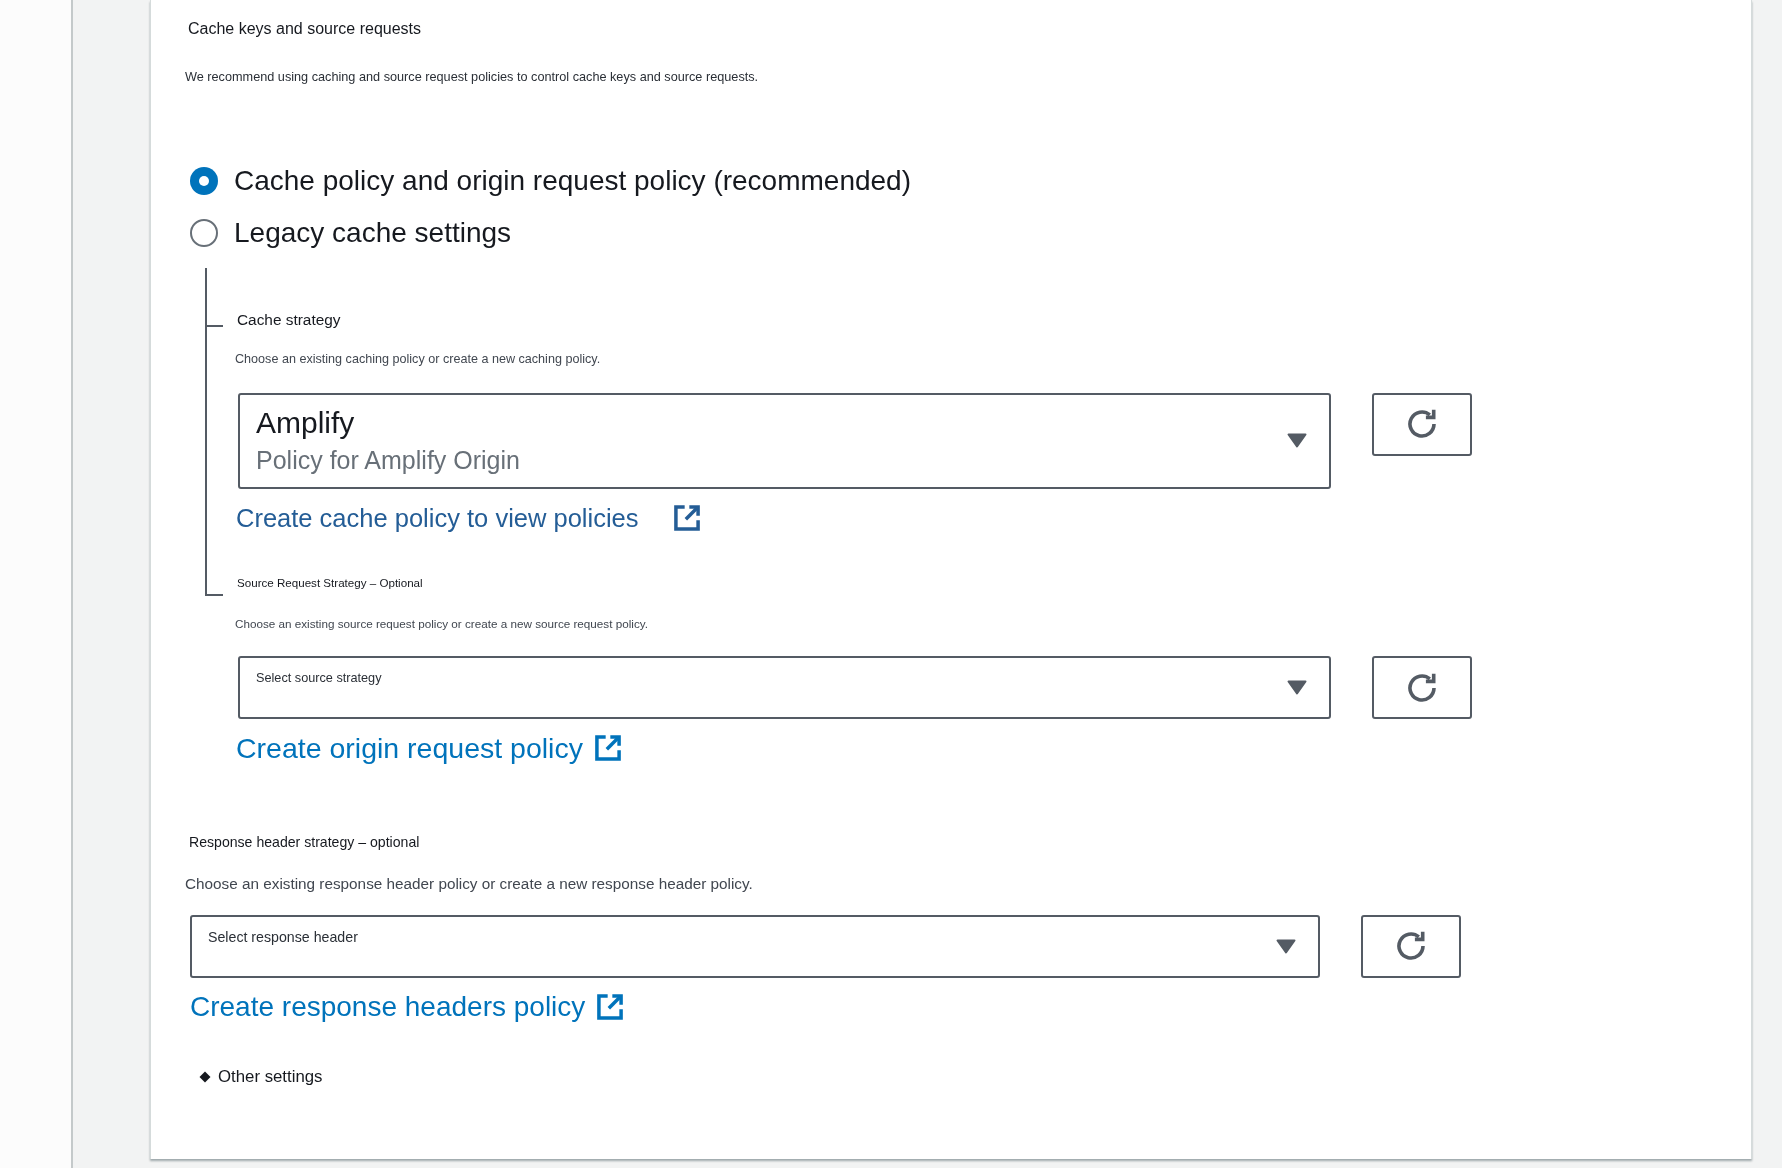  What do you see at coordinates (572, 181) in the screenshot?
I see `option-label: Cache policy and origin request policy (recommended)` at bounding box center [572, 181].